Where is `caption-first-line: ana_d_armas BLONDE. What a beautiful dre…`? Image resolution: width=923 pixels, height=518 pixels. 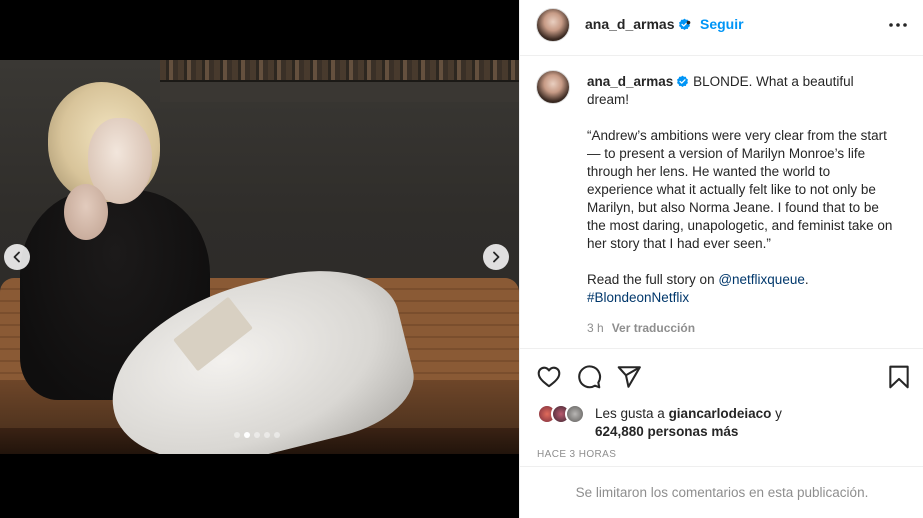 caption-first-line: ana_d_armas BLONDE. What a beautiful dre… is located at coordinates (742, 91).